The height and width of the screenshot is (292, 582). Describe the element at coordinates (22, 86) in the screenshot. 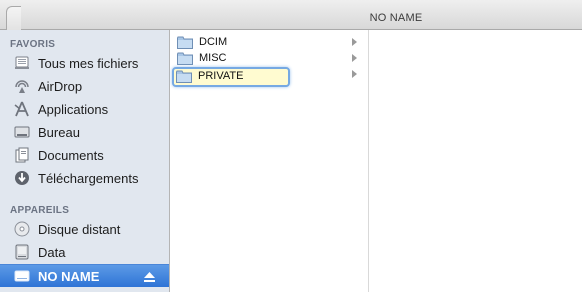

I see `airdrop-icon` at that location.